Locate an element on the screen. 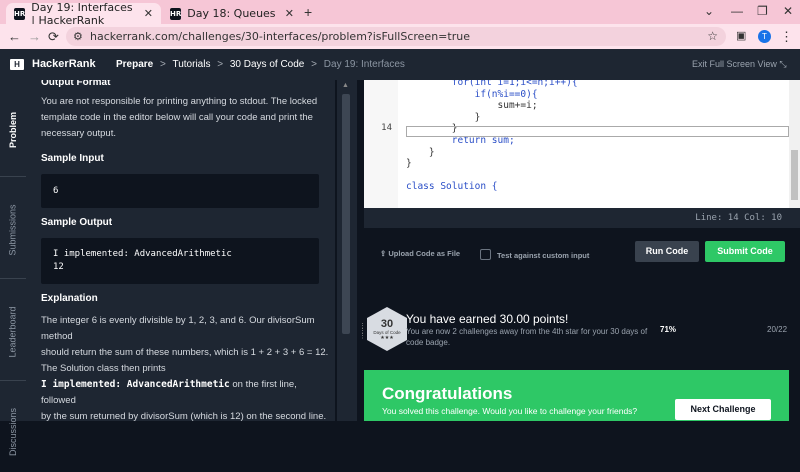 The height and width of the screenshot is (472, 800). tab-title: Day 19: Interfaces | HackerRank is located at coordinates (82, 13).